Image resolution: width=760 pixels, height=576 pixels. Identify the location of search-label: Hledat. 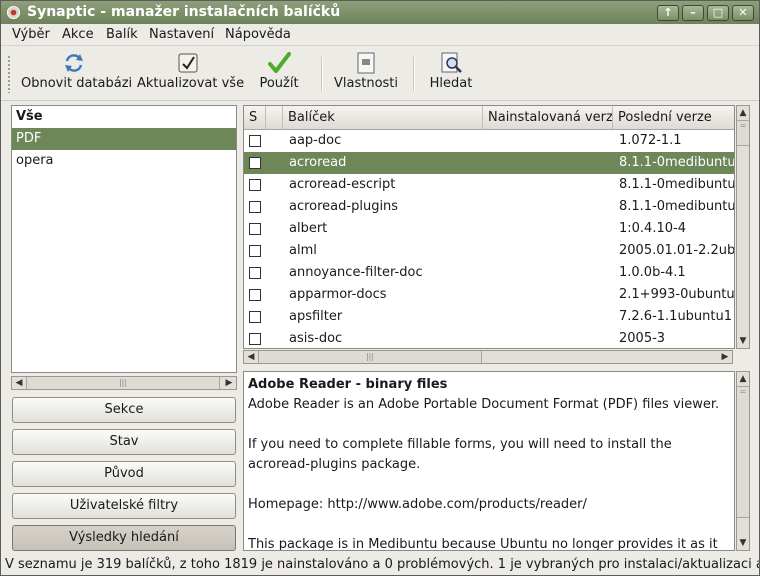
(451, 83).